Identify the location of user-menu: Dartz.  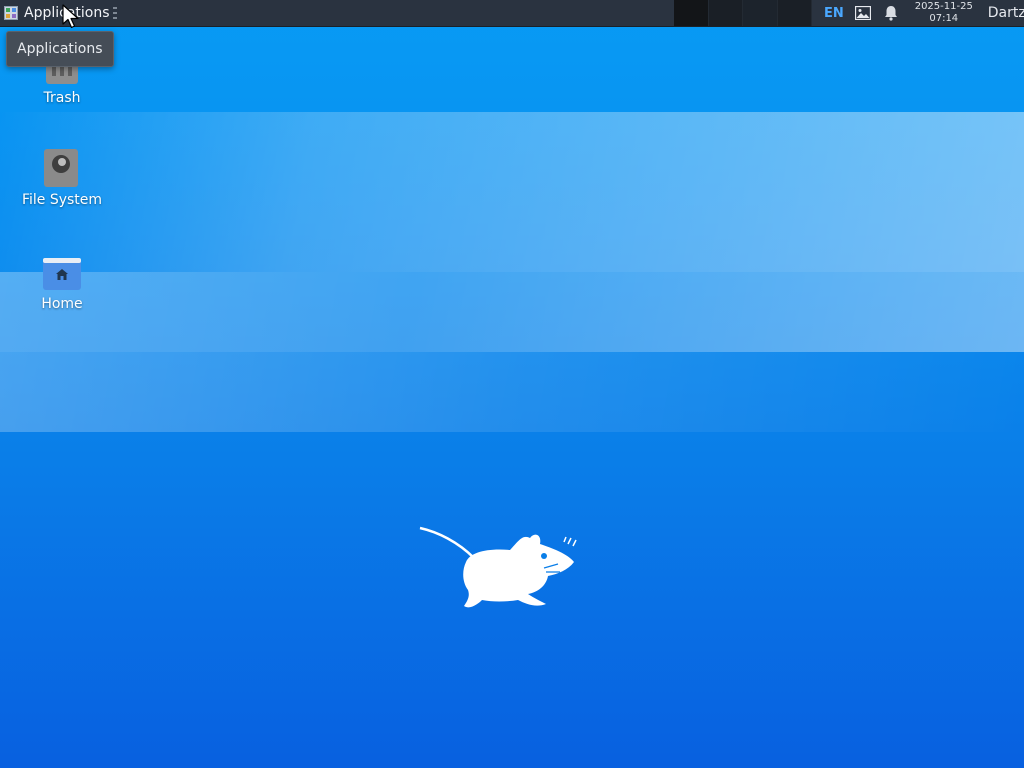
(1006, 13).